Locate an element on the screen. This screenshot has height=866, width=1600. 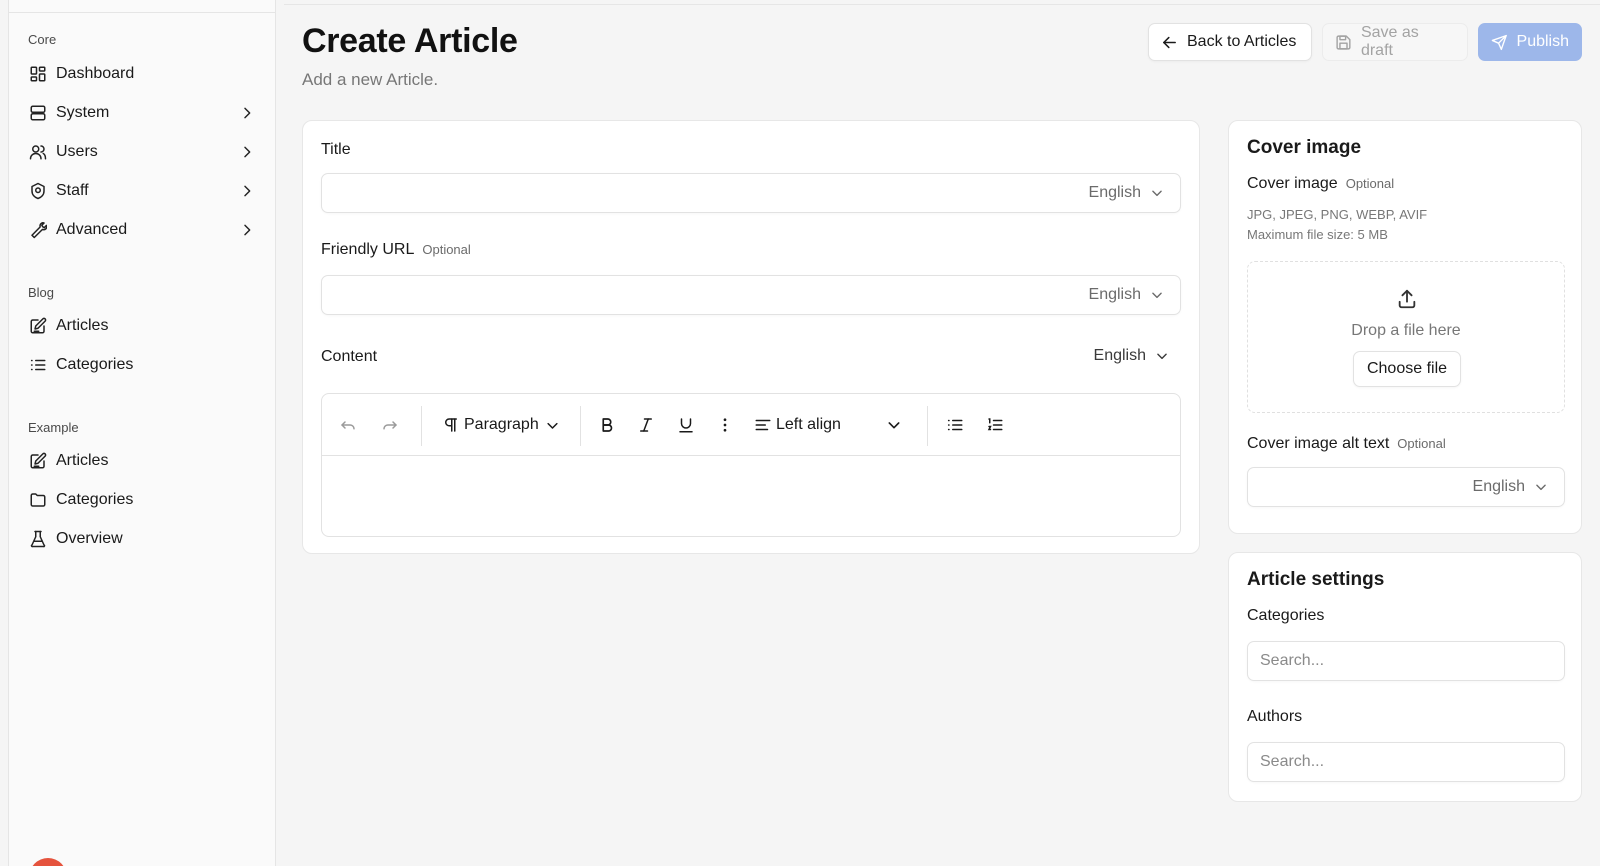
sidebar-item-blog-categories: Categories is located at coordinates (143, 365).